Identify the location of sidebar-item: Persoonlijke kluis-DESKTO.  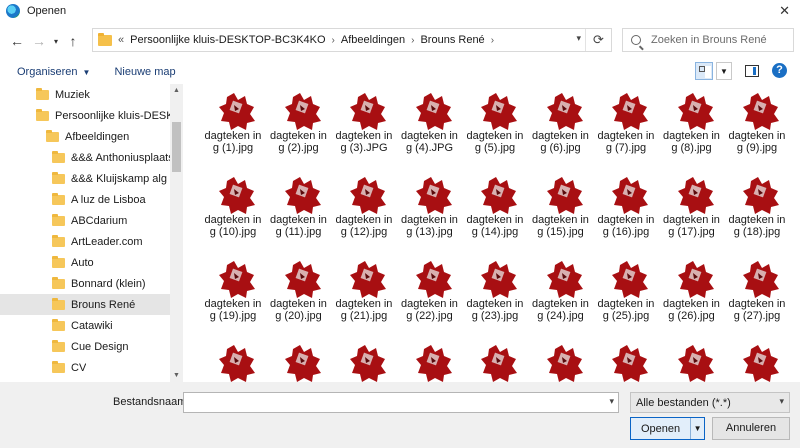
(91, 115).